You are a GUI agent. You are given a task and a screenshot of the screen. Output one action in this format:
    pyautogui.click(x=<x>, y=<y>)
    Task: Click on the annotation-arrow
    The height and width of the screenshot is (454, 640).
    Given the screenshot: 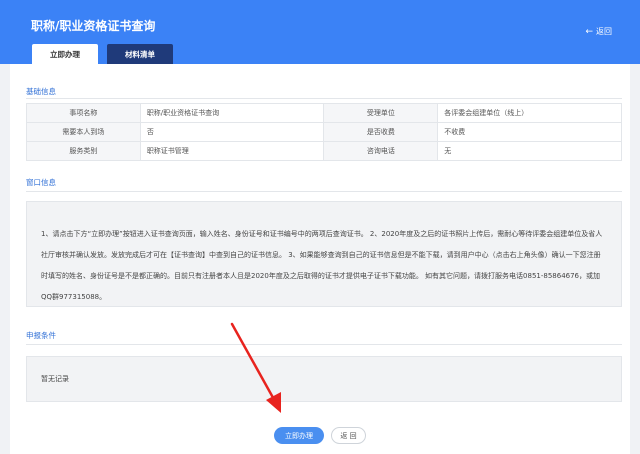 What is the action you would take?
    pyautogui.click(x=255, y=367)
    